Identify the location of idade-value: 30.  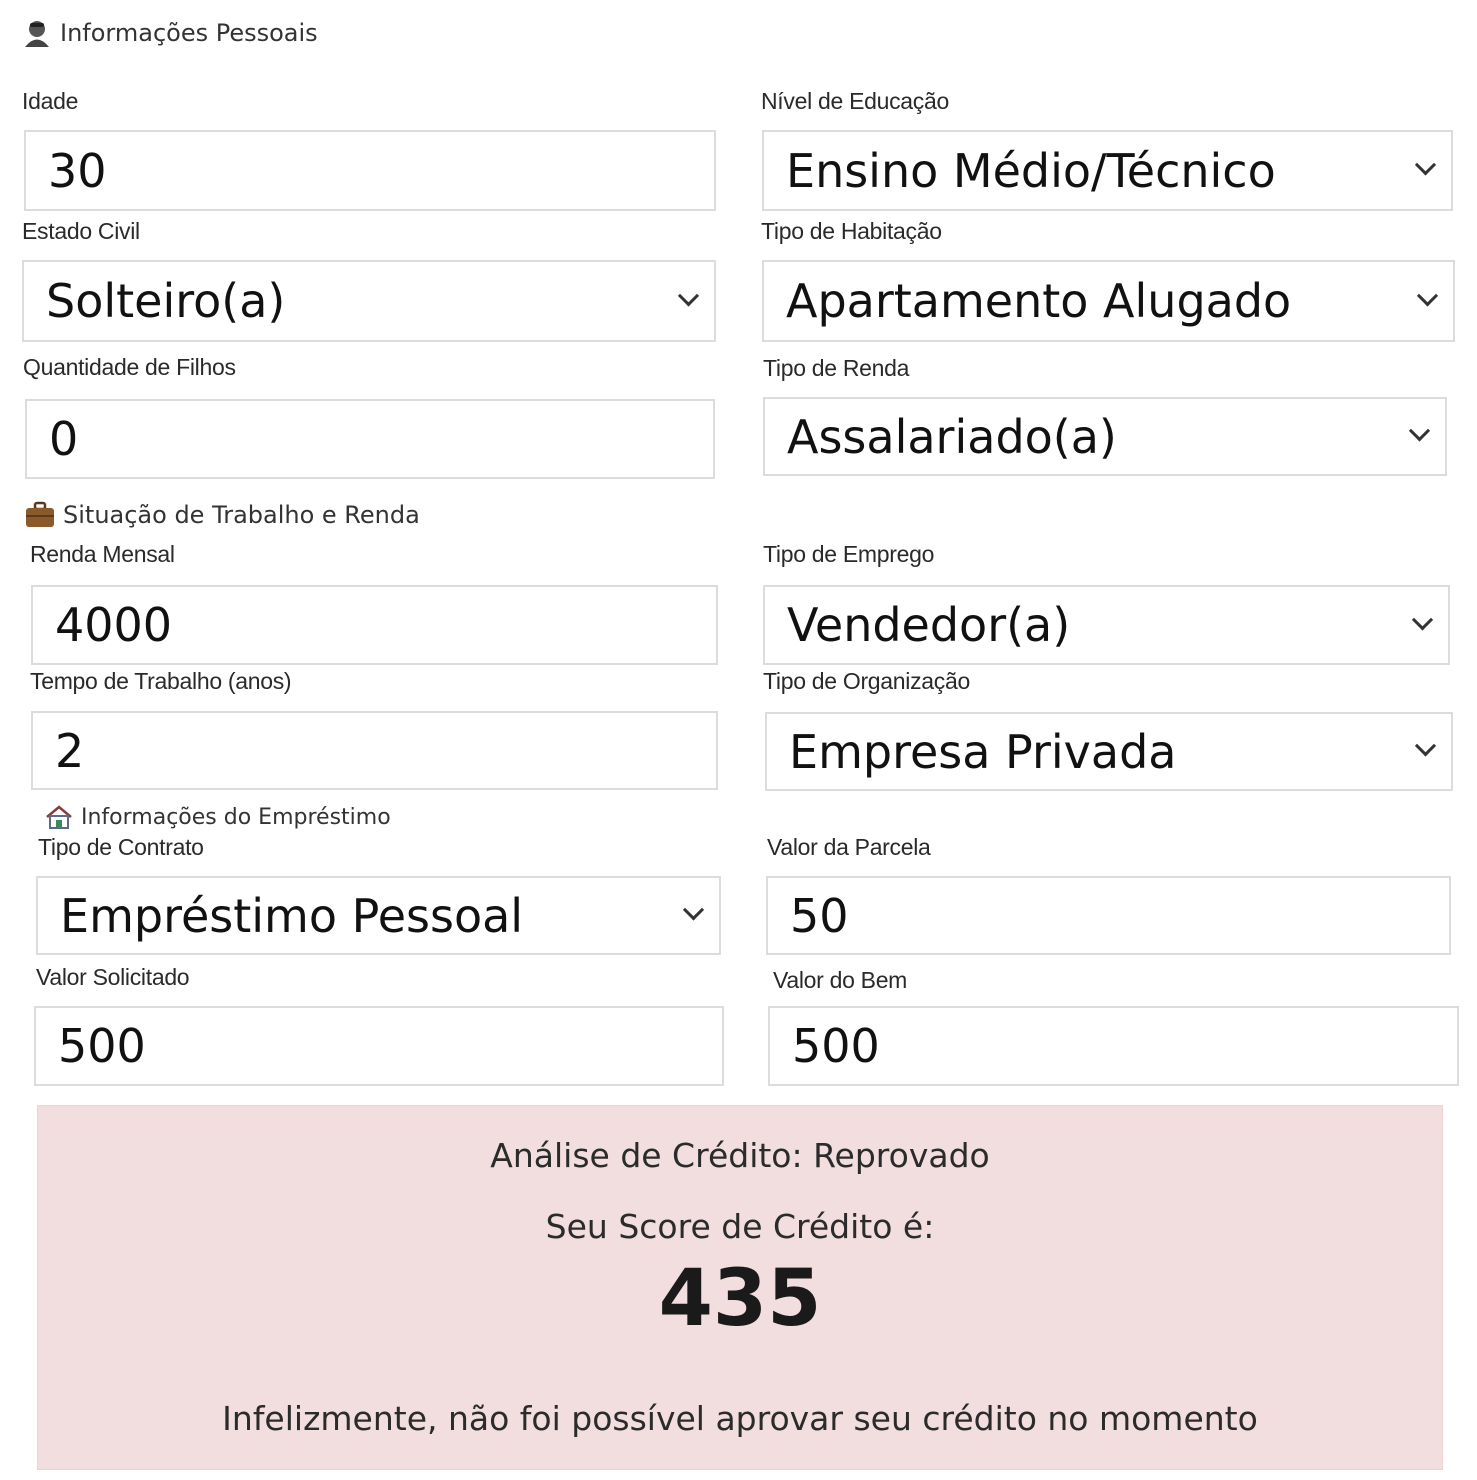
(77, 170).